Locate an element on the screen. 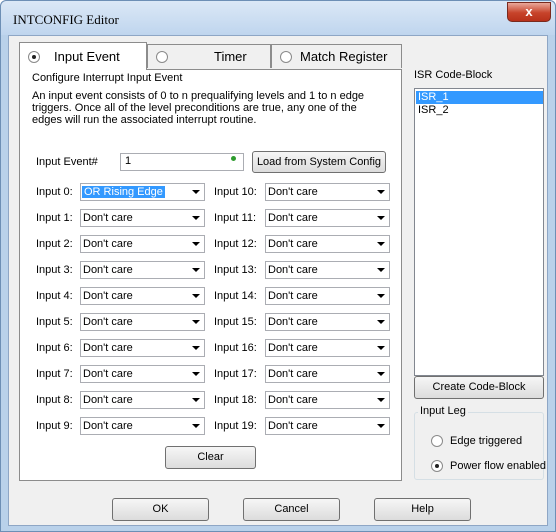  close-icon: x is located at coordinates (528, 11).